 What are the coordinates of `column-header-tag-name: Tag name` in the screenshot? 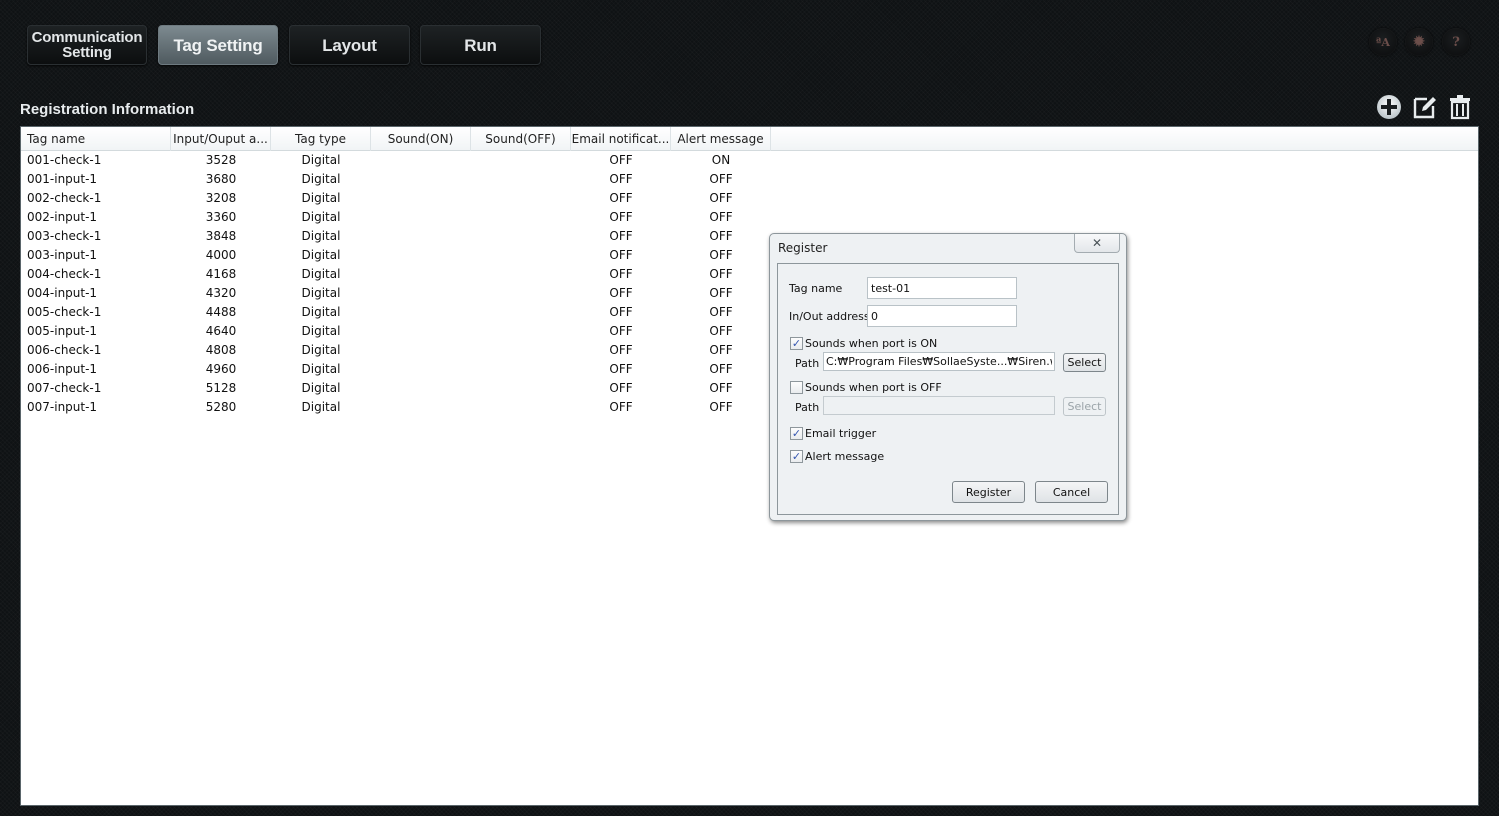 It's located at (96, 139).